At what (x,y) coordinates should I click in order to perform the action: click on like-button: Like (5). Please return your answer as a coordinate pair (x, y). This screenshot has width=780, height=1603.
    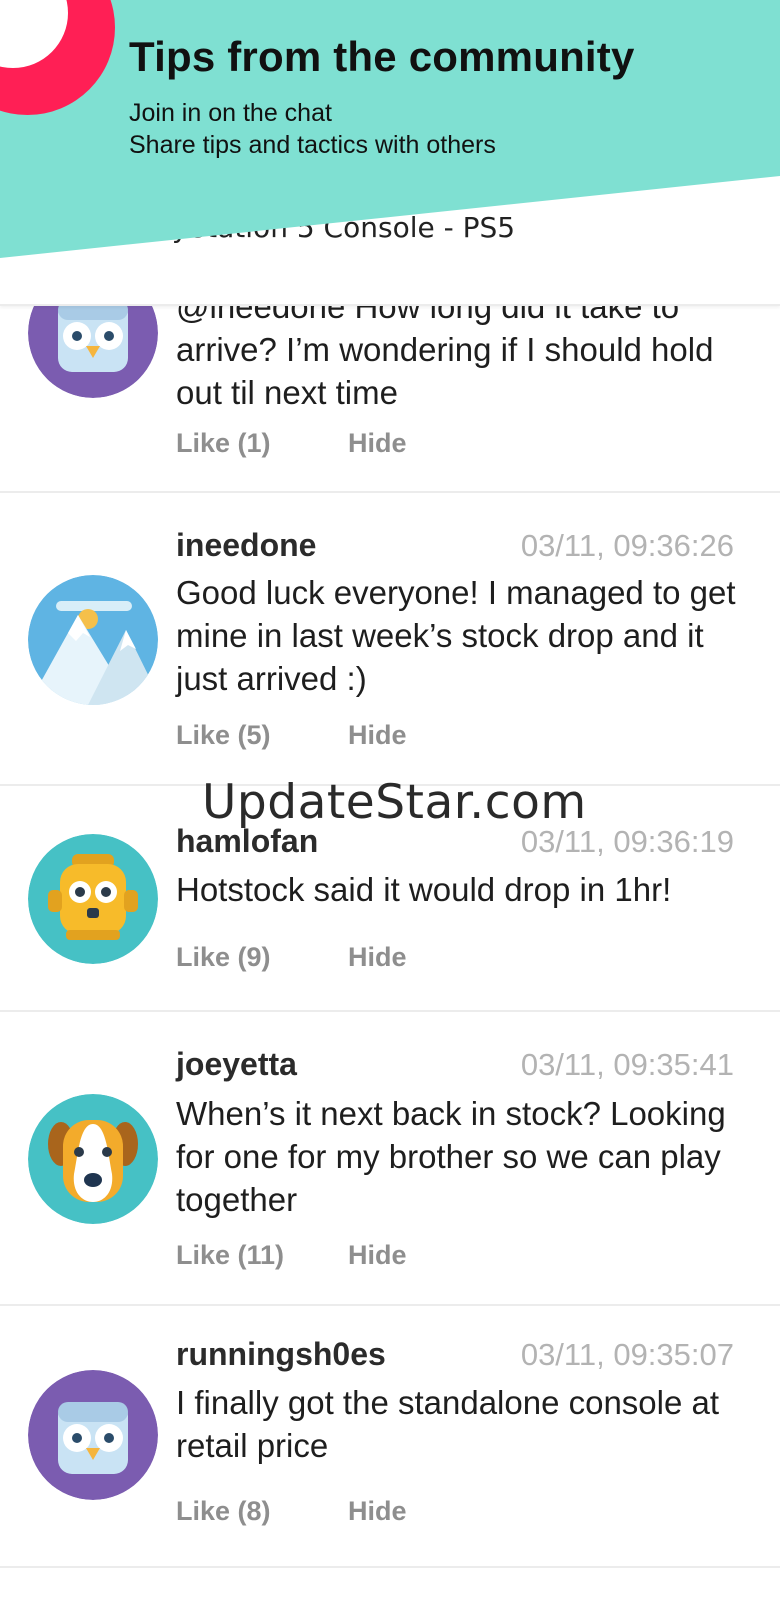
    Looking at the image, I should click on (223, 735).